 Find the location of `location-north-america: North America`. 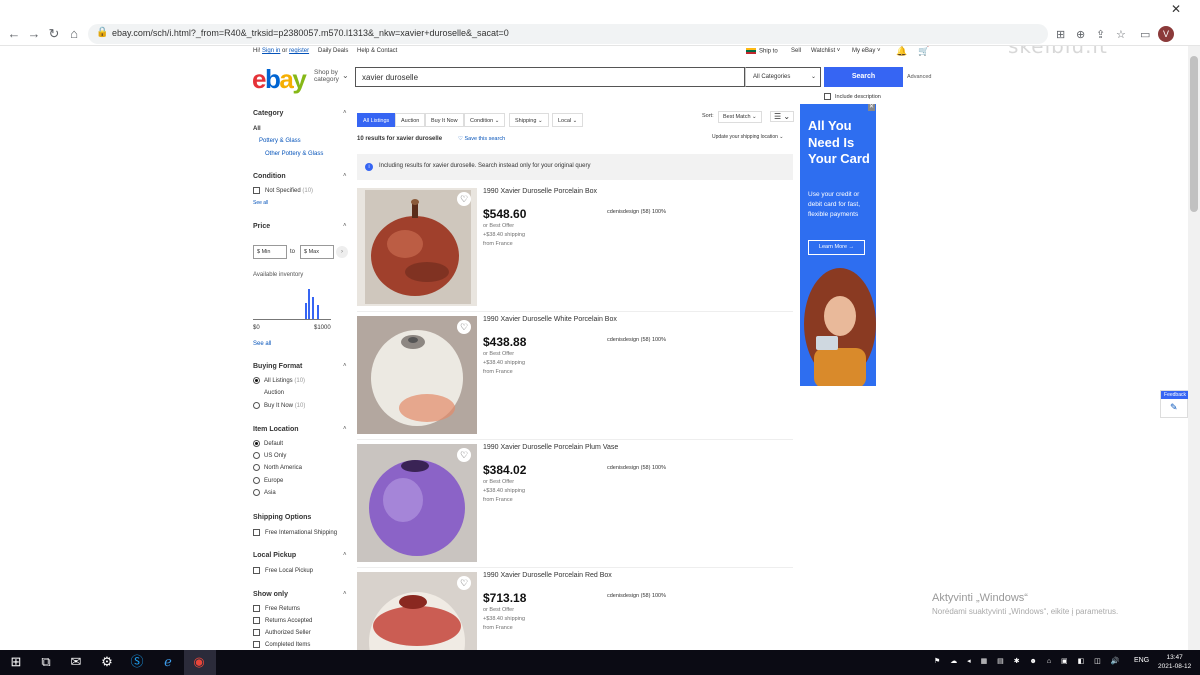

location-north-america: North America is located at coordinates (283, 468).